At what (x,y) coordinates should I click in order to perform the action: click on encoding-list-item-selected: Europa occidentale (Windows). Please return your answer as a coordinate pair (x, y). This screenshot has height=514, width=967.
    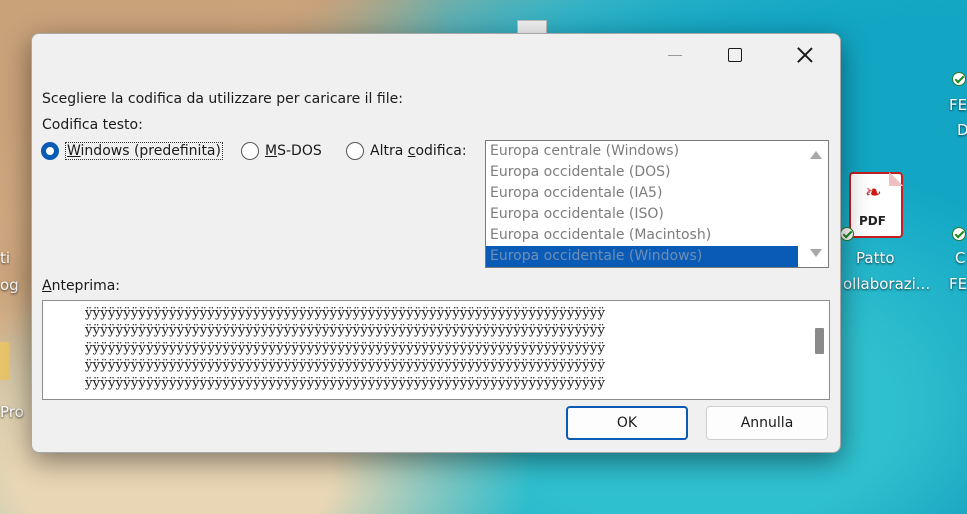
    Looking at the image, I should click on (642, 256).